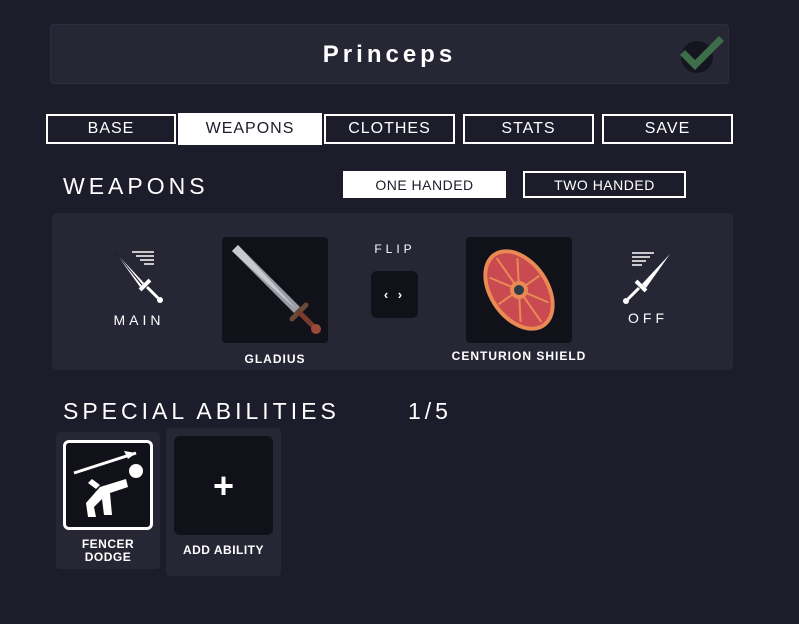  Describe the element at coordinates (139, 320) in the screenshot. I see `main-slot-label: MAIN` at that location.